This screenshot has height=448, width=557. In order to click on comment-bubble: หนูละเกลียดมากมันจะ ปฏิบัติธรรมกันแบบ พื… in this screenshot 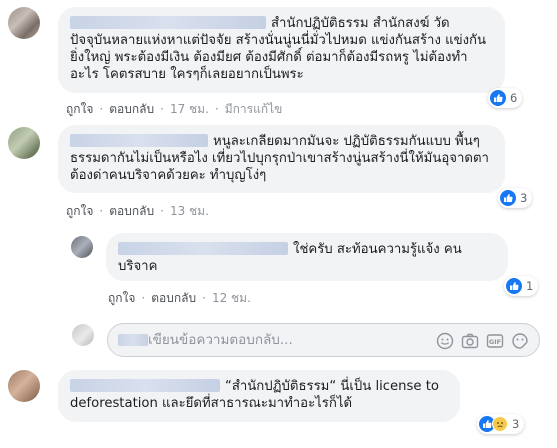, I will do `click(281, 159)`.